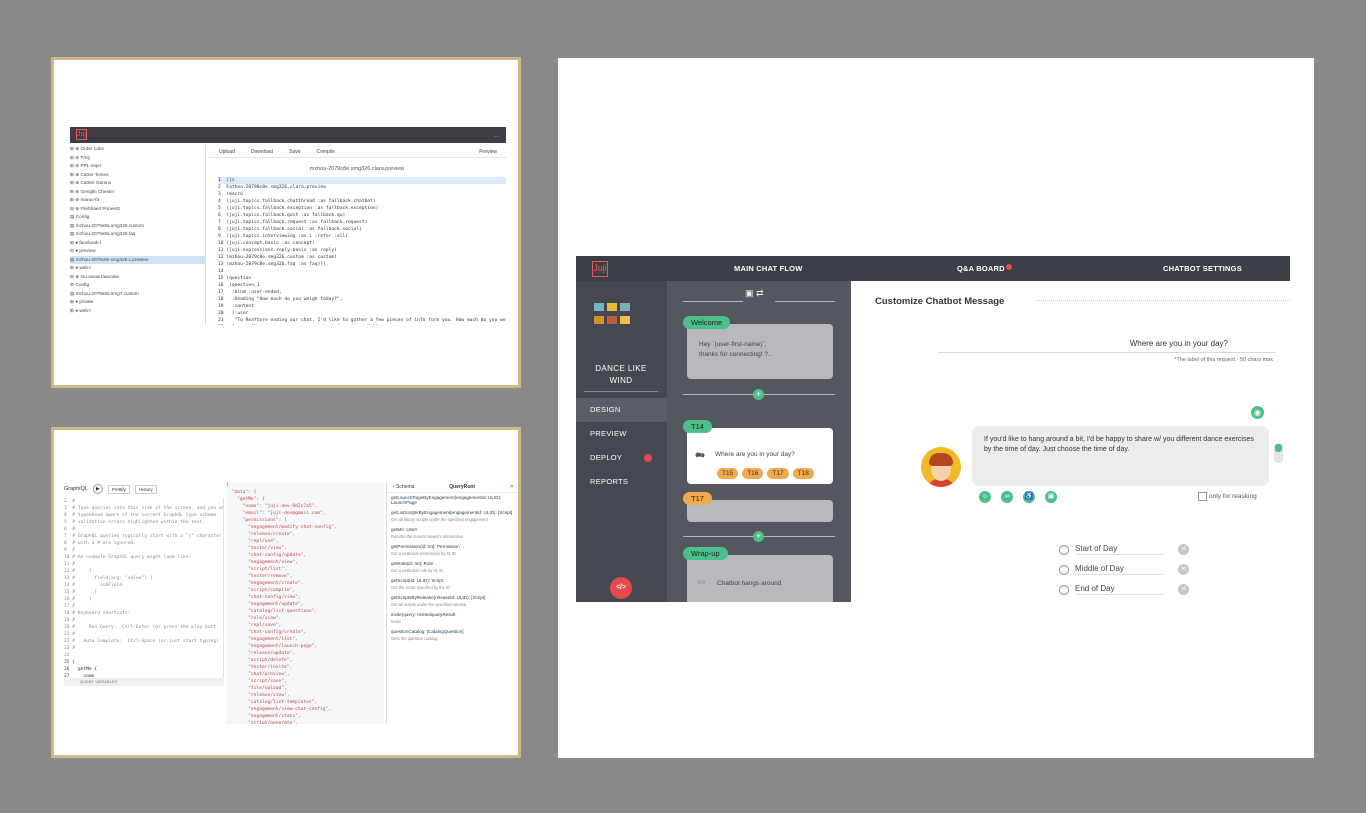 This screenshot has height=813, width=1366. I want to click on tree-item: ⊞ ⊕ Carter Tomes, so click(137, 175).